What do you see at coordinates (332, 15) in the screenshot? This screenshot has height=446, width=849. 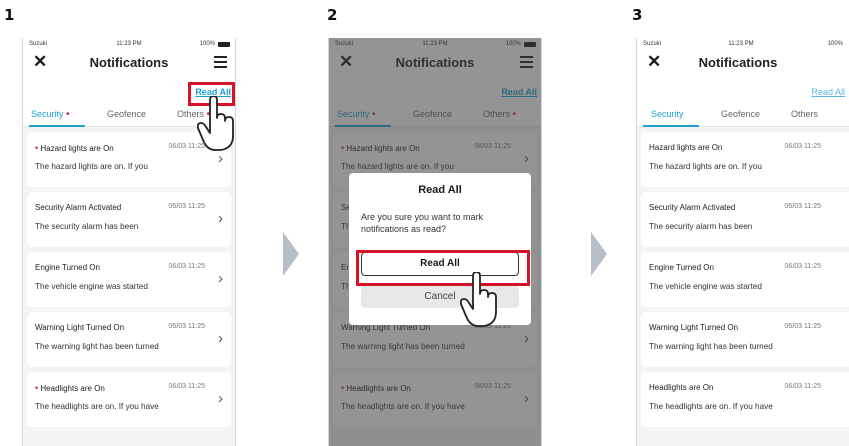 I see `step-number-2: 2` at bounding box center [332, 15].